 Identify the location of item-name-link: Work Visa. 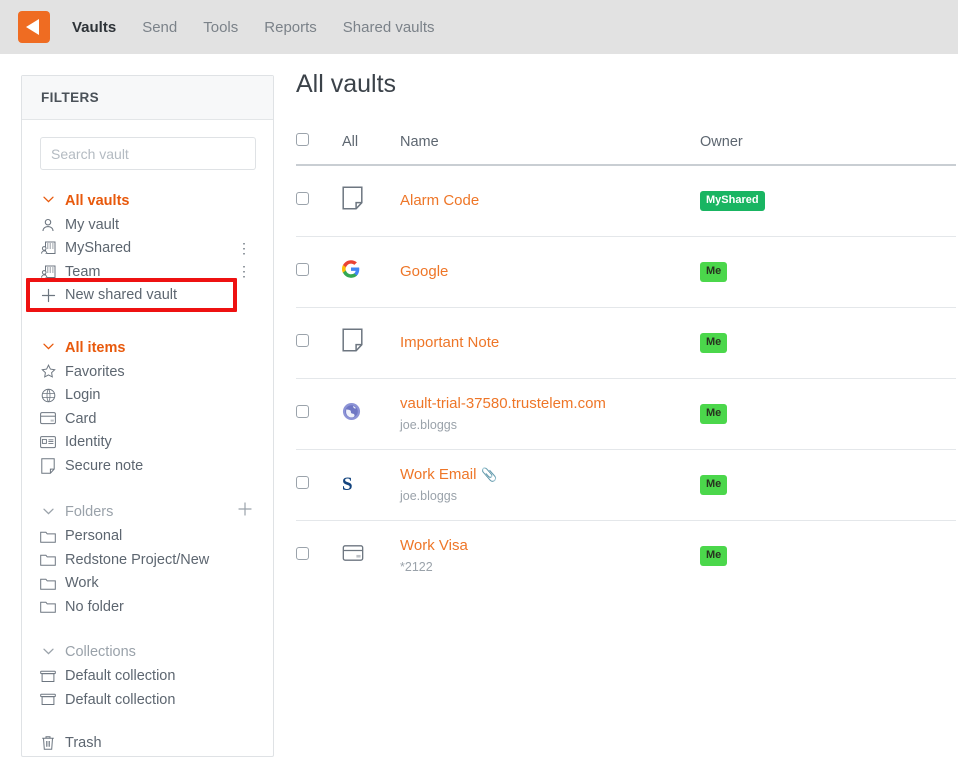
(434, 545).